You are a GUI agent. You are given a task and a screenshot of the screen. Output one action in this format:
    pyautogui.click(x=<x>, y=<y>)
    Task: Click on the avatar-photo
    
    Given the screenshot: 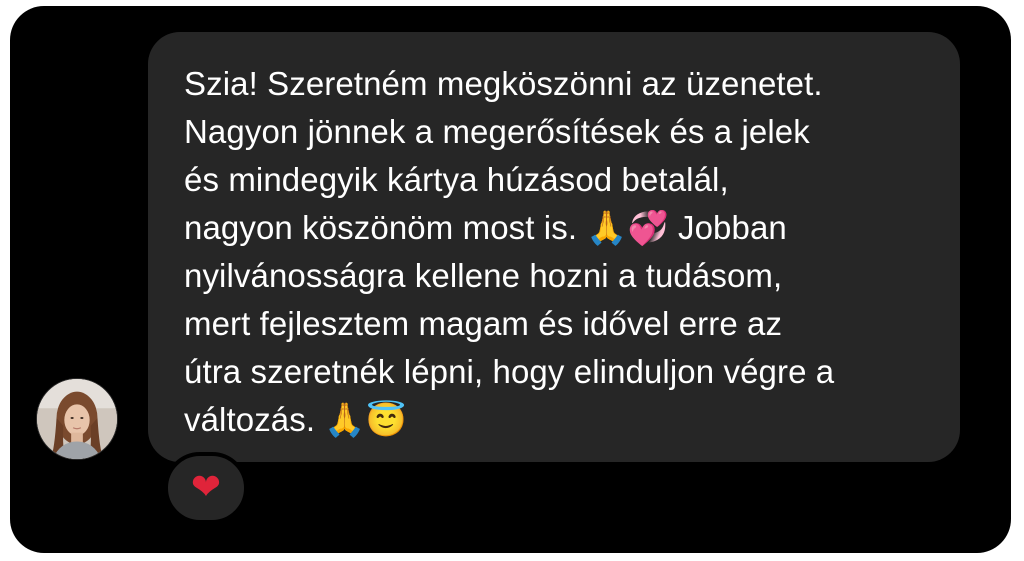 What is the action you would take?
    pyautogui.click(x=77, y=419)
    